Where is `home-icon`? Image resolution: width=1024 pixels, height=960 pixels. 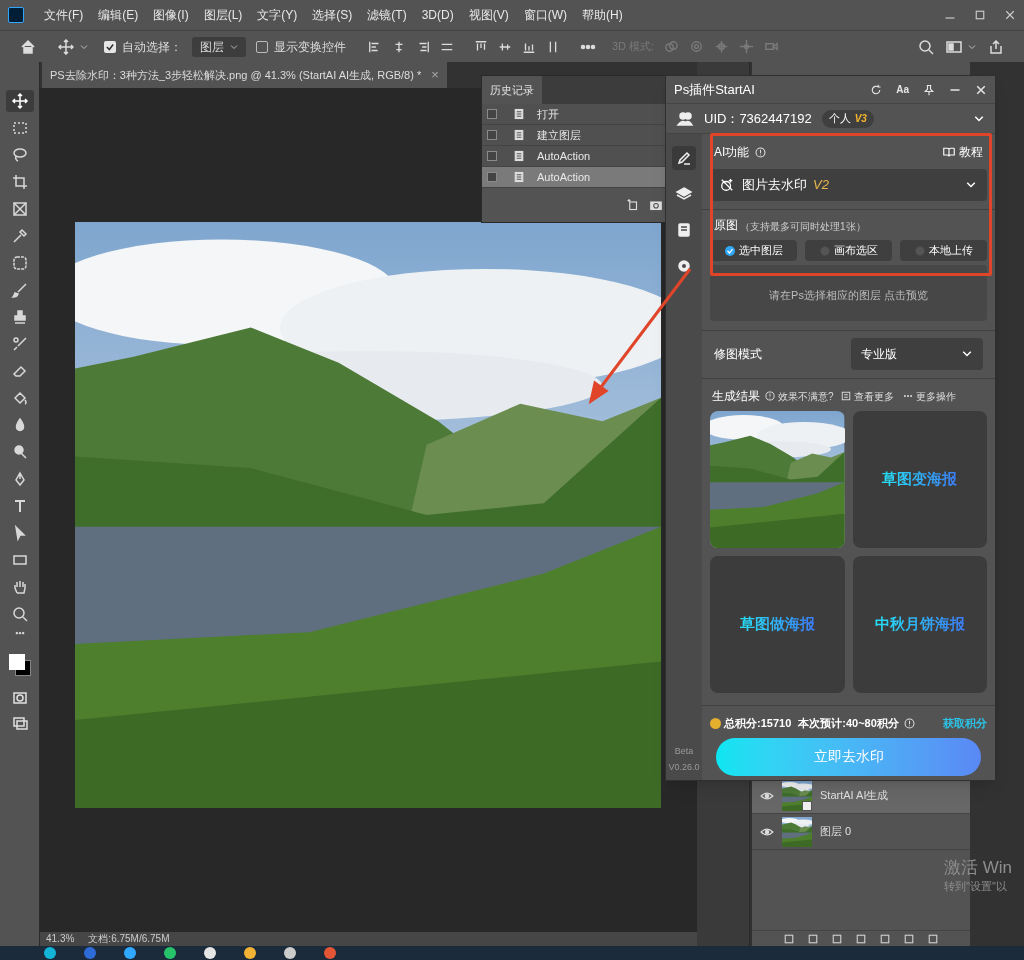
home-icon is located at coordinates (28, 46).